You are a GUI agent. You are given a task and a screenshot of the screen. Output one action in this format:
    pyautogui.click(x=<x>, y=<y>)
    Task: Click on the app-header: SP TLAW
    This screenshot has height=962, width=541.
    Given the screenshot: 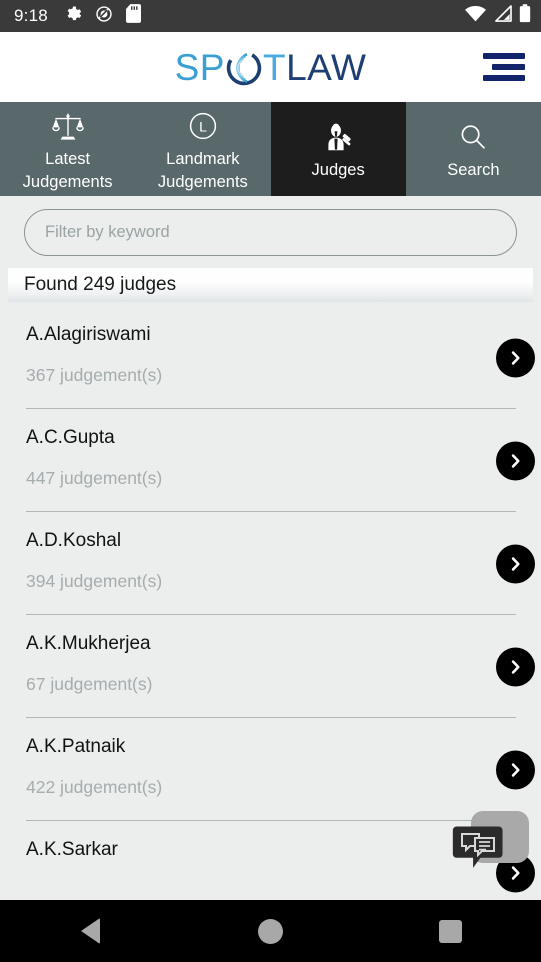 What is the action you would take?
    pyautogui.click(x=270, y=67)
    